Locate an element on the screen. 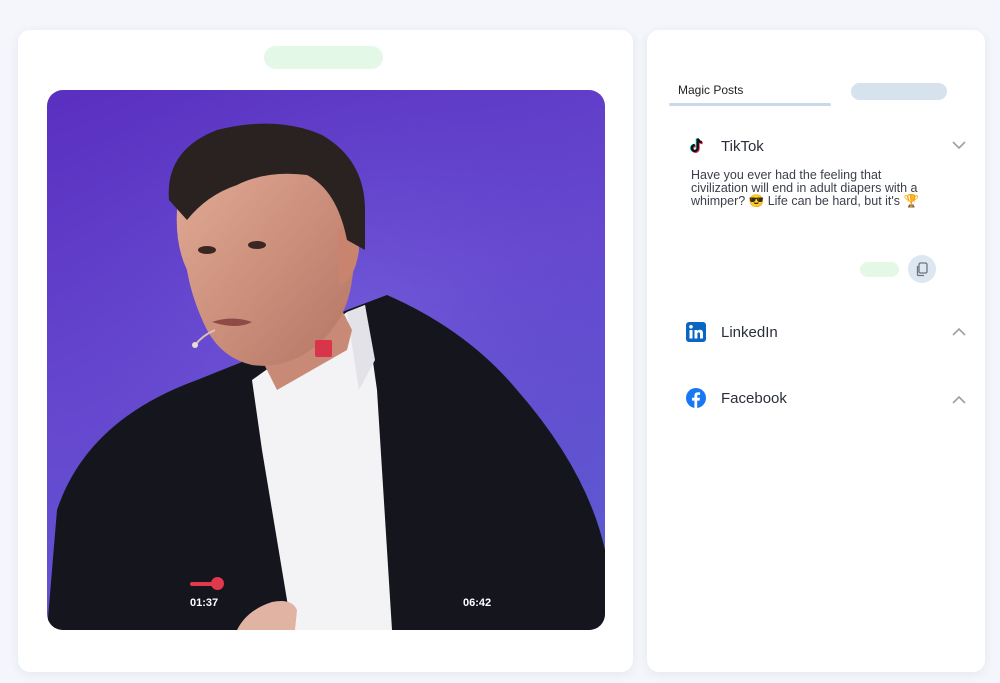 Image resolution: width=1000 pixels, height=683 pixels. copy-button is located at coordinates (922, 269).